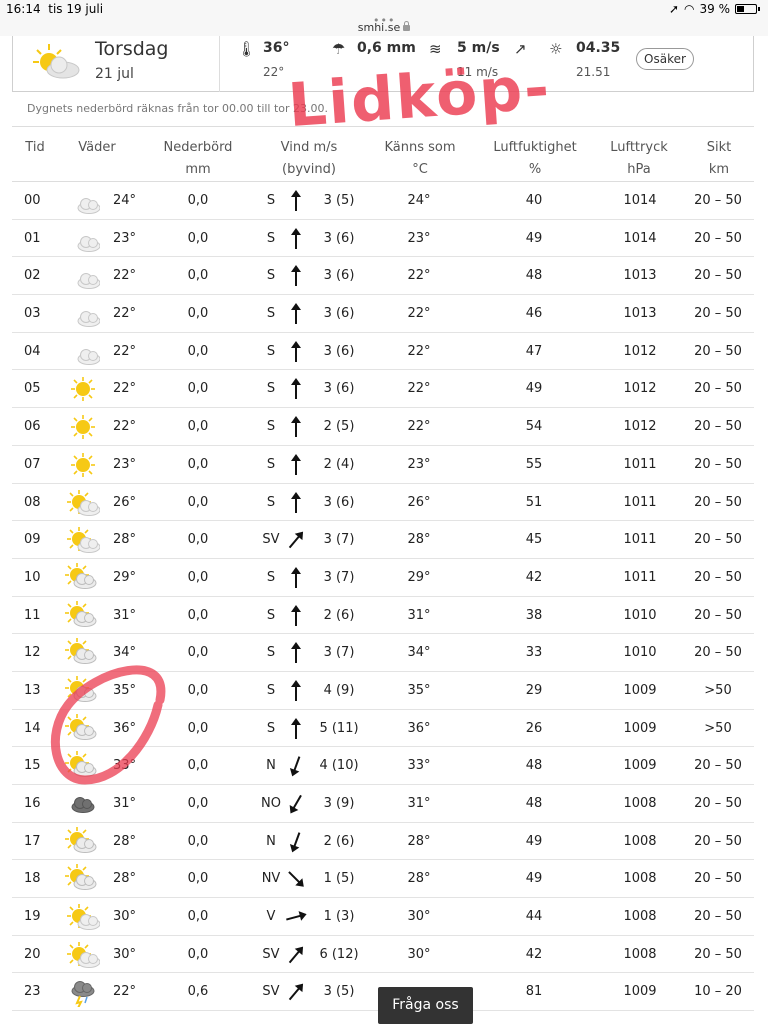 The width and height of the screenshot is (768, 1024). Describe the element at coordinates (534, 803) in the screenshot. I see `cell-humidity: 48` at that location.